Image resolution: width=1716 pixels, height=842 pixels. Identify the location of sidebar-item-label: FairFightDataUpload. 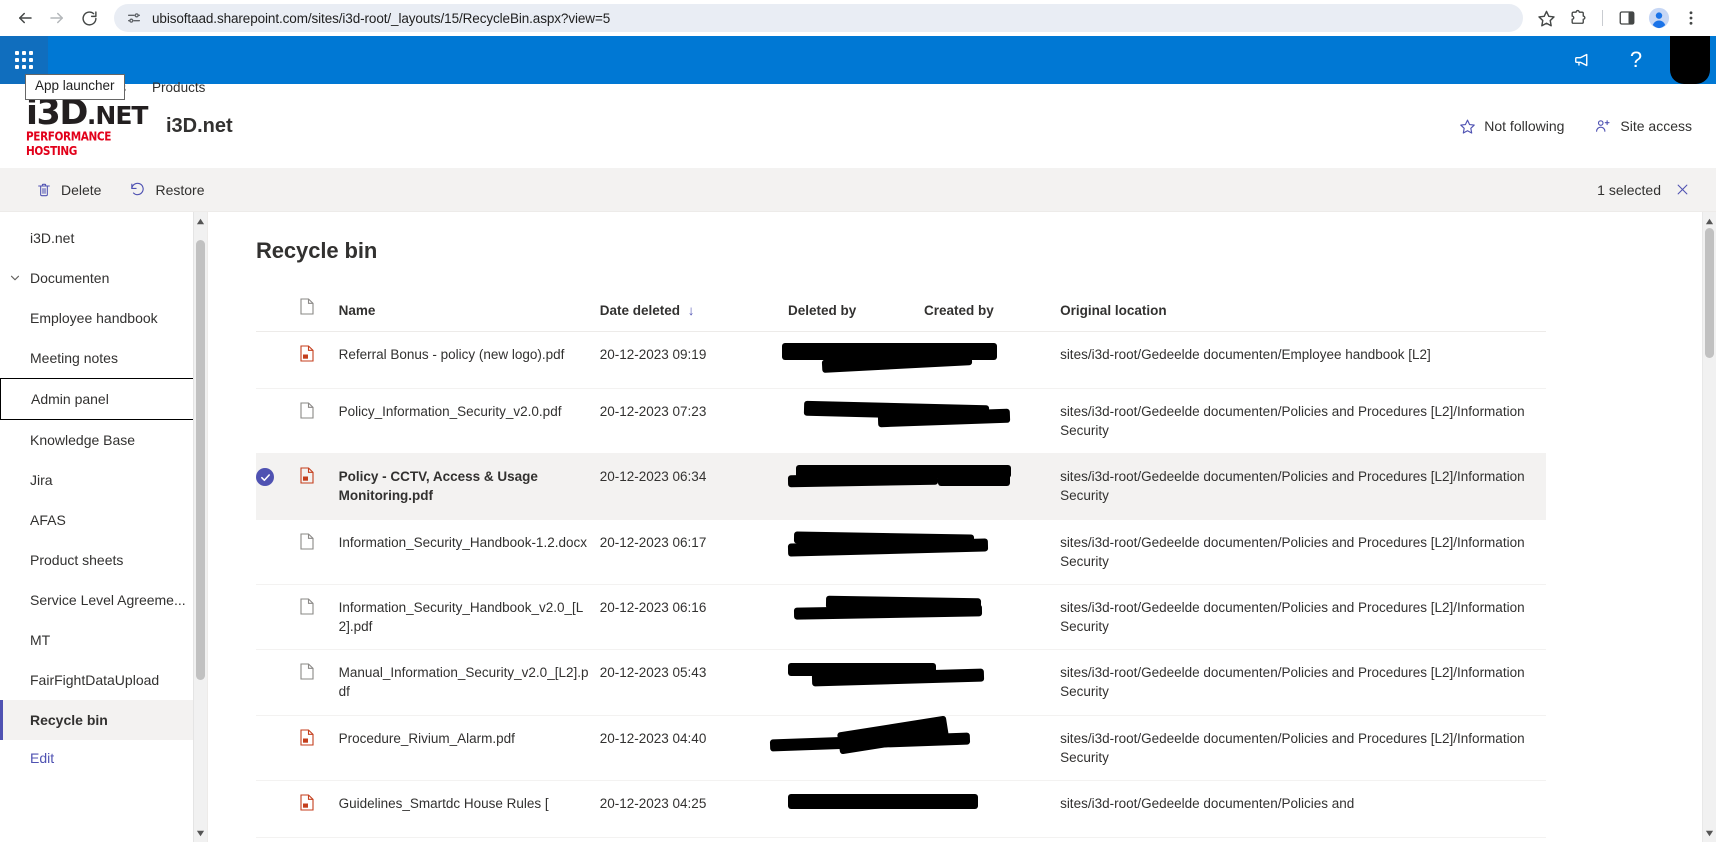
(95, 680).